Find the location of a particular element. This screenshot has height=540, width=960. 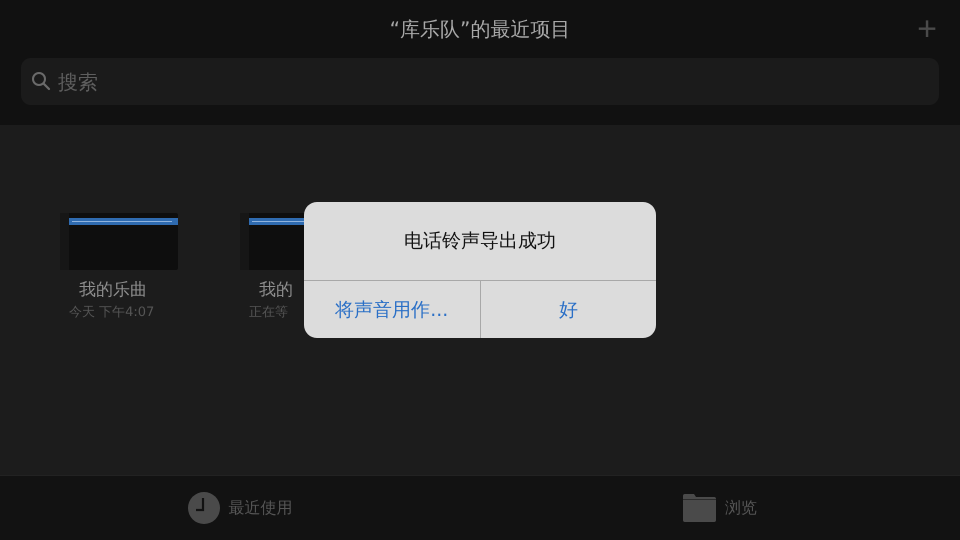

screen-title: “库乐队”的最近项目 is located at coordinates (480, 29).